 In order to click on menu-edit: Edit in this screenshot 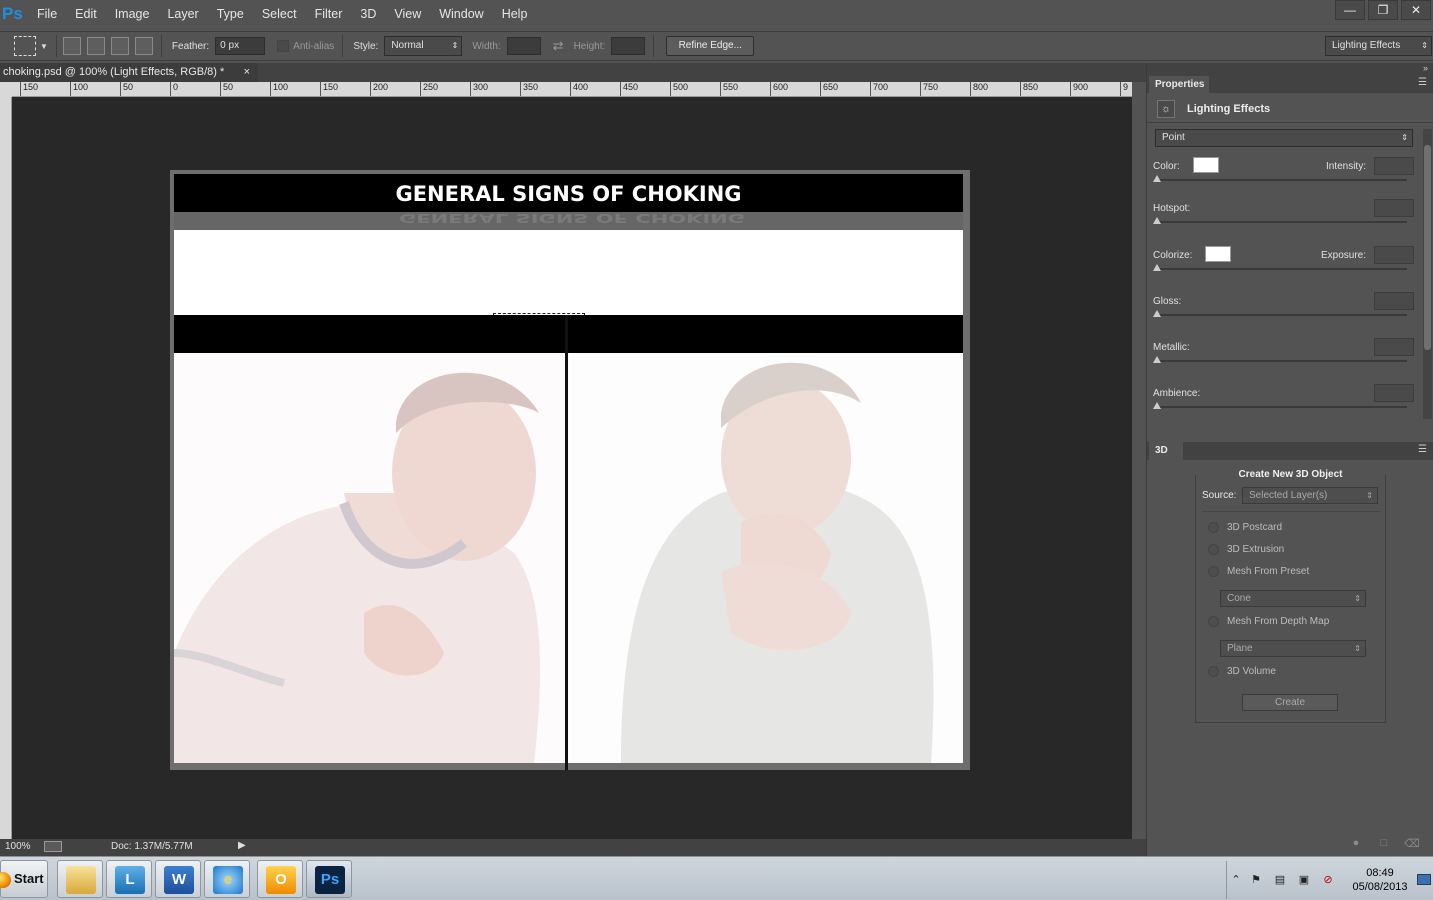, I will do `click(86, 14)`.